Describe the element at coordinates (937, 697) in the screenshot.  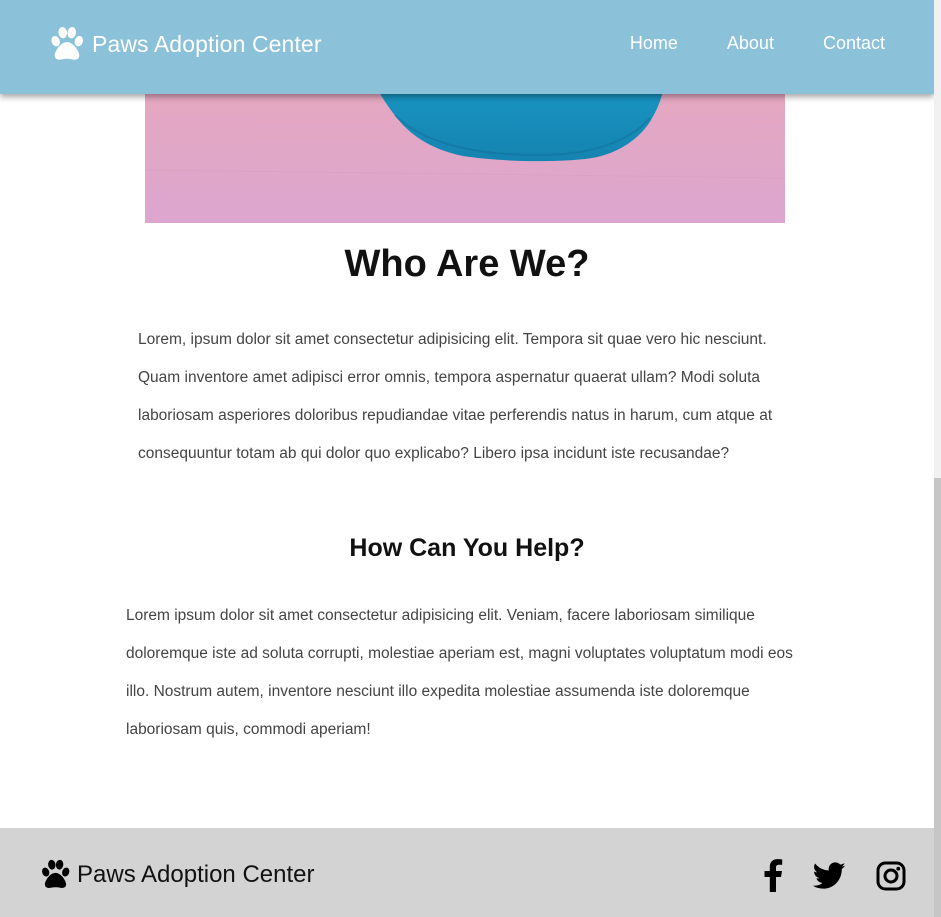
I see `scrollbar-thumb` at that location.